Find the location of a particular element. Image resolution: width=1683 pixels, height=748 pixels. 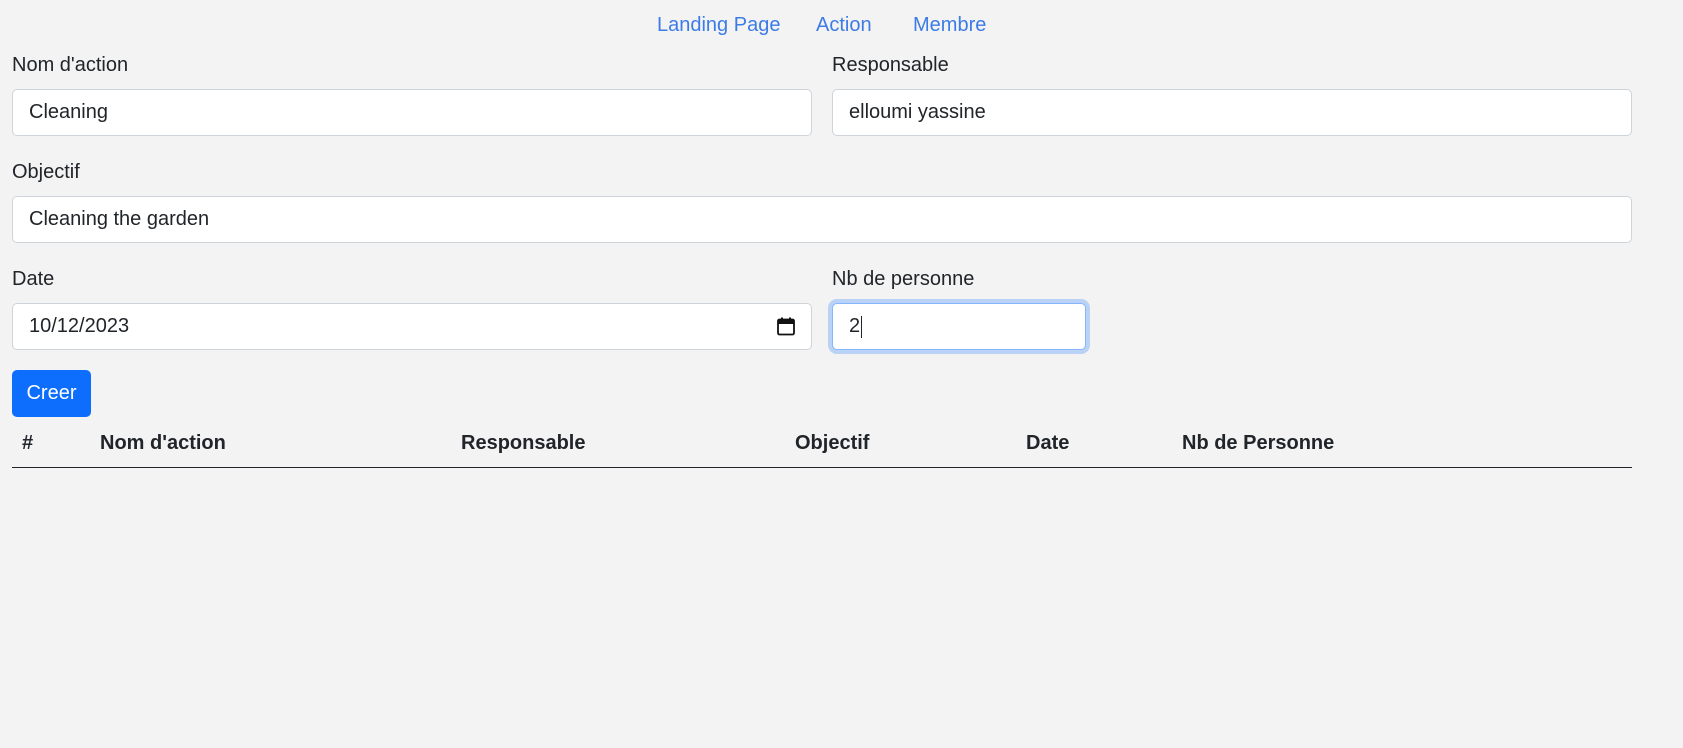

top-nav: Landing Page Action Membre is located at coordinates (841, 25).